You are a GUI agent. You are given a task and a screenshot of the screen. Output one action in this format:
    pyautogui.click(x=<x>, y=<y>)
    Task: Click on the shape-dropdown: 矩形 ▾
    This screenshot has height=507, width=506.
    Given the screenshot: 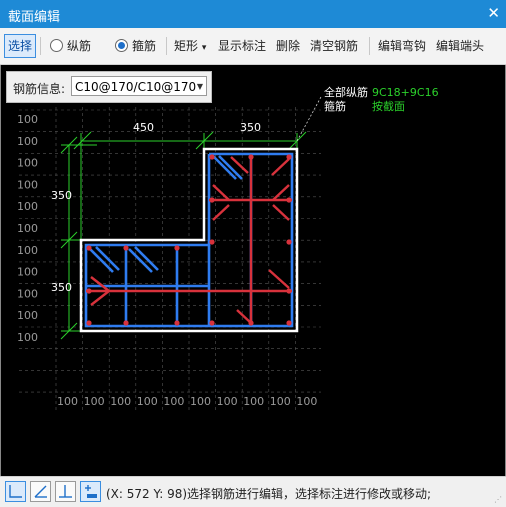 What is the action you would take?
    pyautogui.click(x=190, y=46)
    